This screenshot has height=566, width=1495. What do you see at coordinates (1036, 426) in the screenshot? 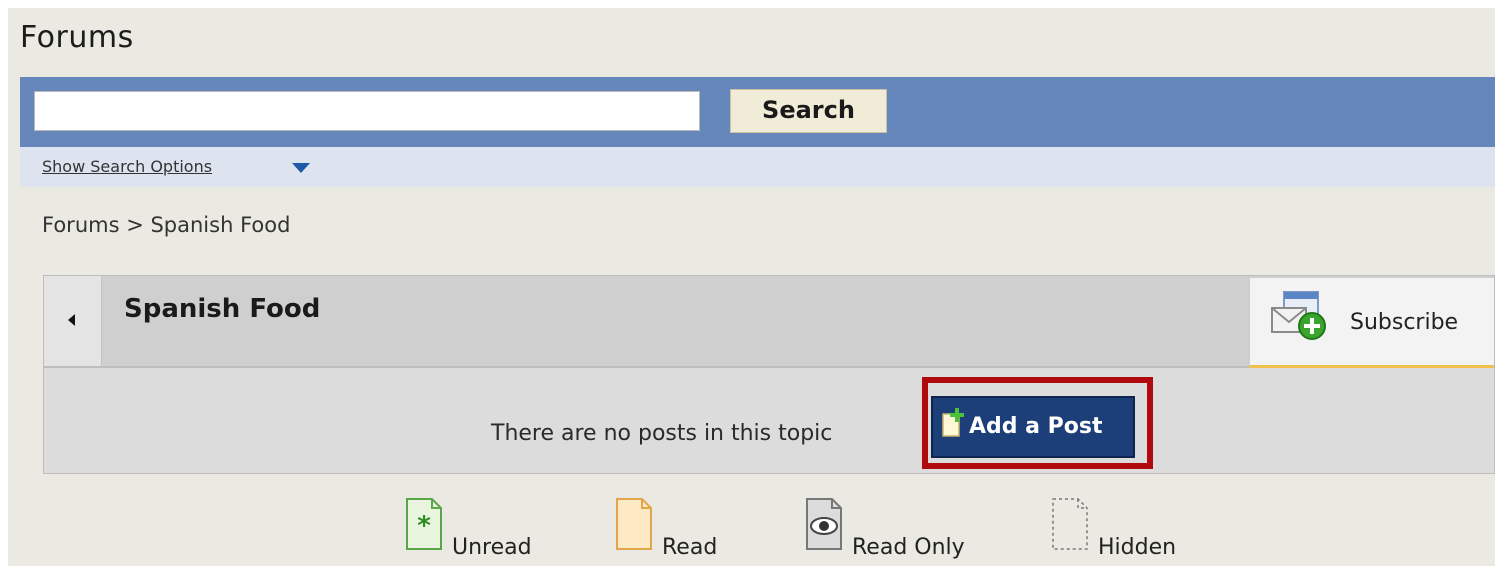
I see `add-post-label: Add a Post` at bounding box center [1036, 426].